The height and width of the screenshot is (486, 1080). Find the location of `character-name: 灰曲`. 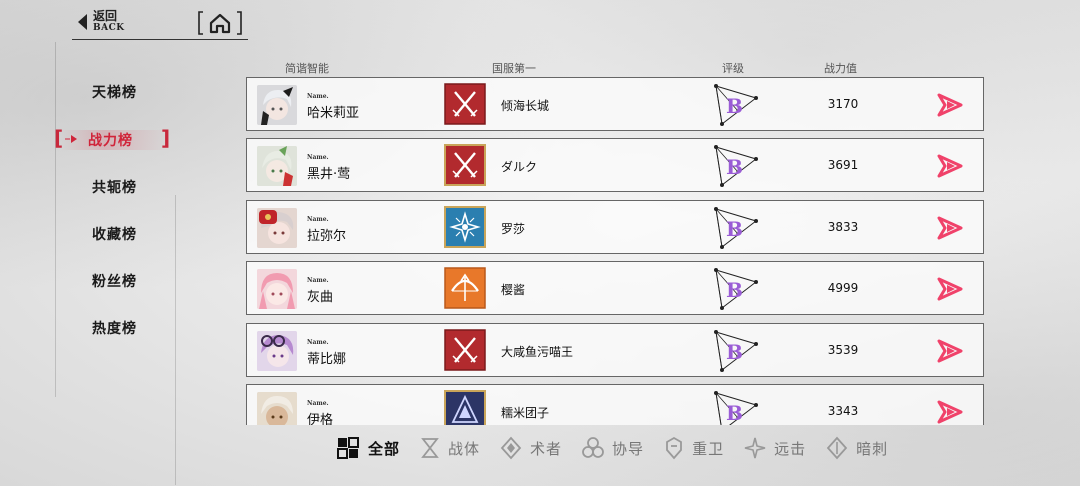

character-name: 灰曲 is located at coordinates (320, 297).